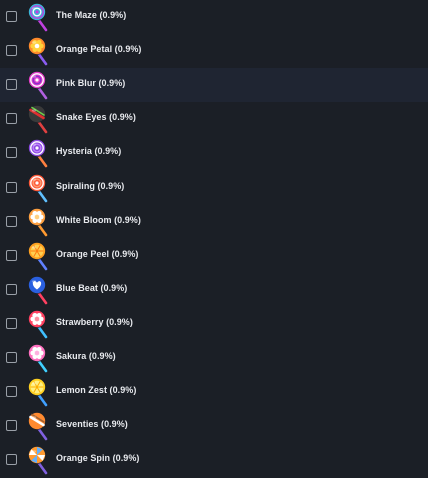 The width and height of the screenshot is (428, 478). What do you see at coordinates (38, 392) in the screenshot?
I see `lollipop-lemon-zest-icon` at bounding box center [38, 392].